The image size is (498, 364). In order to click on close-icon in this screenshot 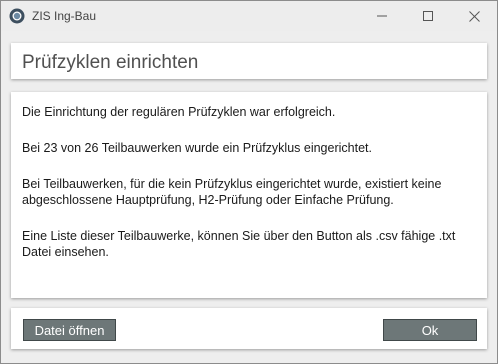, I will do `click(474, 16)`.